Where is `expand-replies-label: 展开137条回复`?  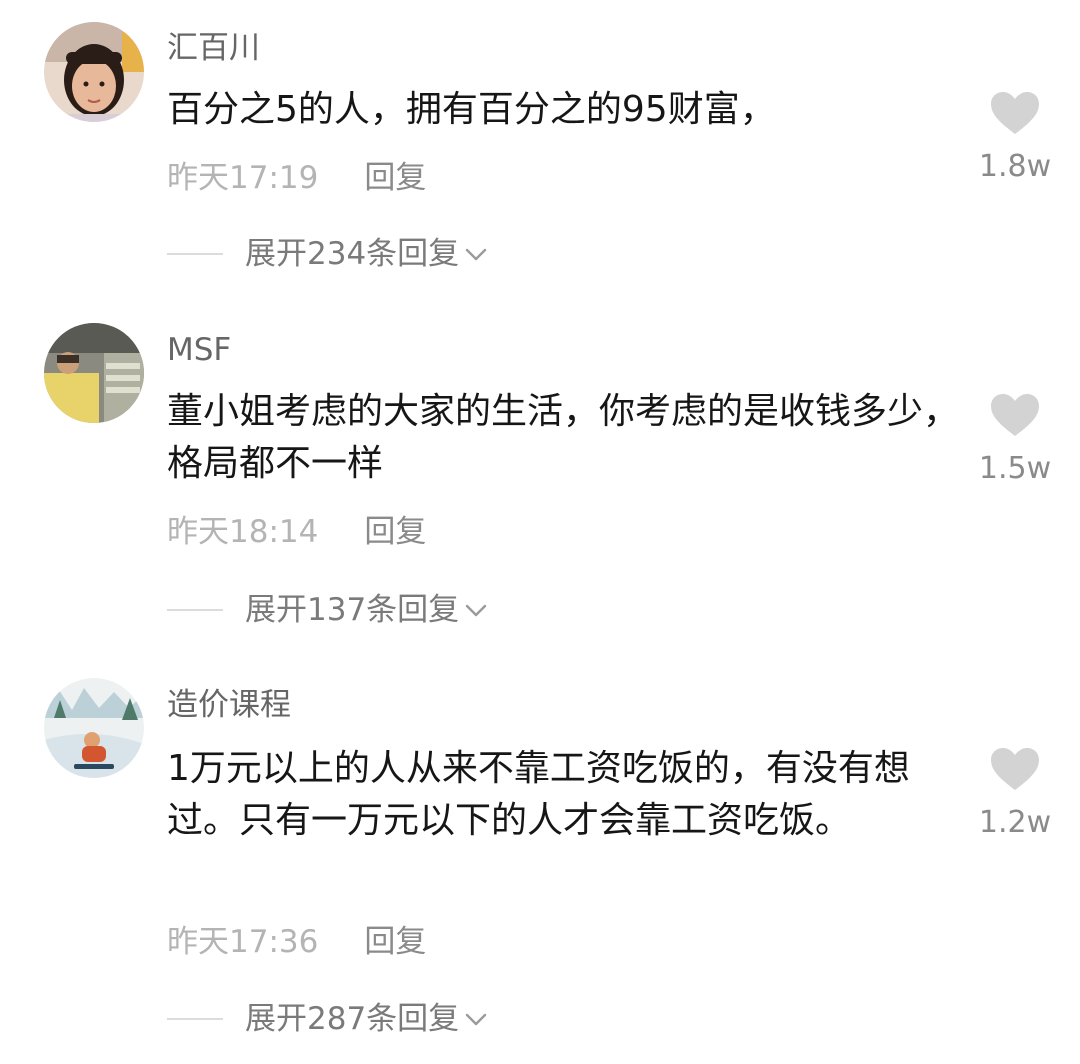
expand-replies-label: 展开137条回复 is located at coordinates (352, 610).